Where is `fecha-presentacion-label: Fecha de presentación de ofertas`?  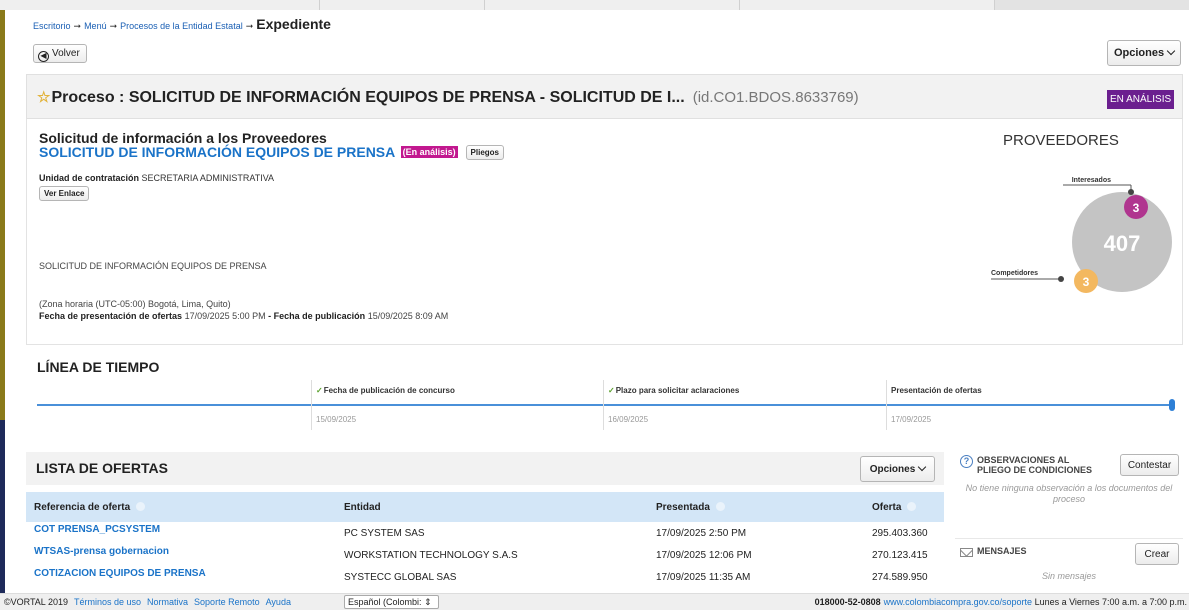 fecha-presentacion-label: Fecha de presentación de ofertas is located at coordinates (111, 316).